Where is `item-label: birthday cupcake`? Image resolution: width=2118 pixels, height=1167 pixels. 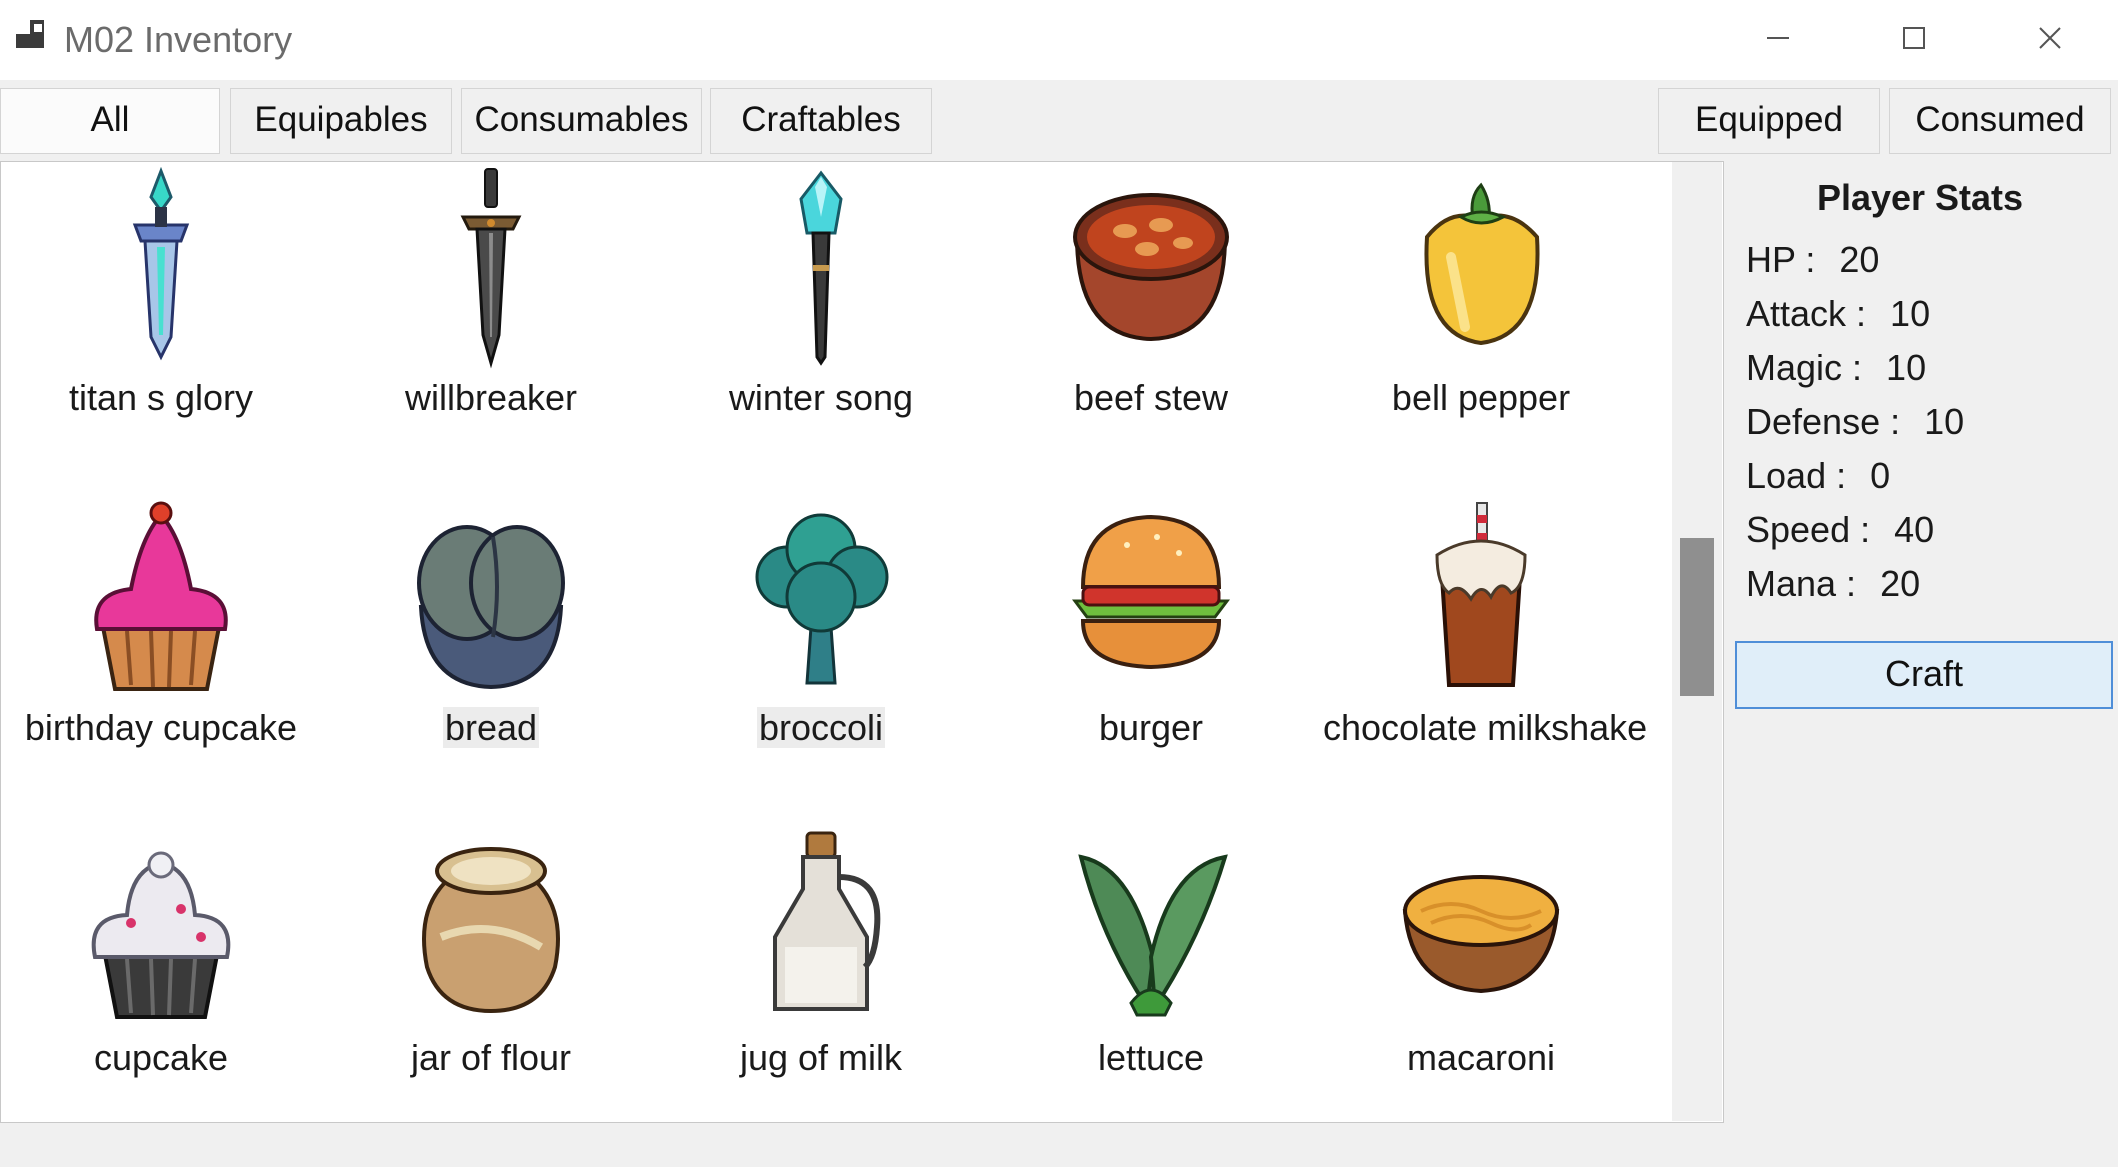 item-label: birthday cupcake is located at coordinates (161, 727).